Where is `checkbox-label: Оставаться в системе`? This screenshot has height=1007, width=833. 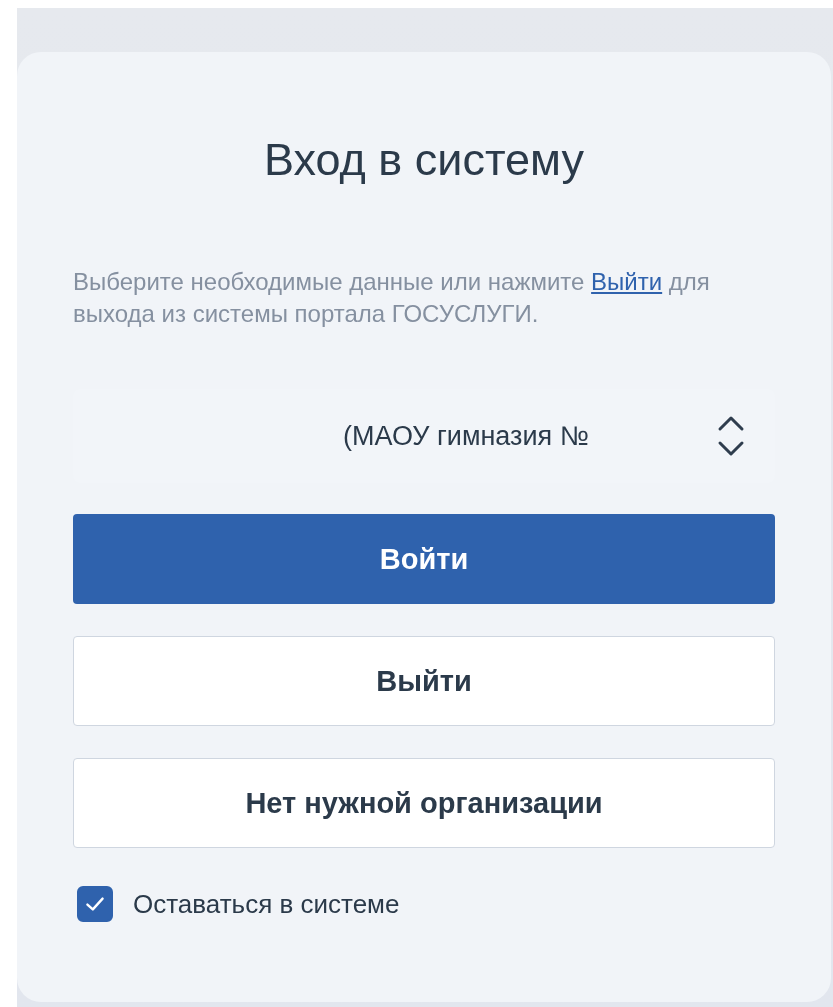 checkbox-label: Оставаться в системе is located at coordinates (266, 904).